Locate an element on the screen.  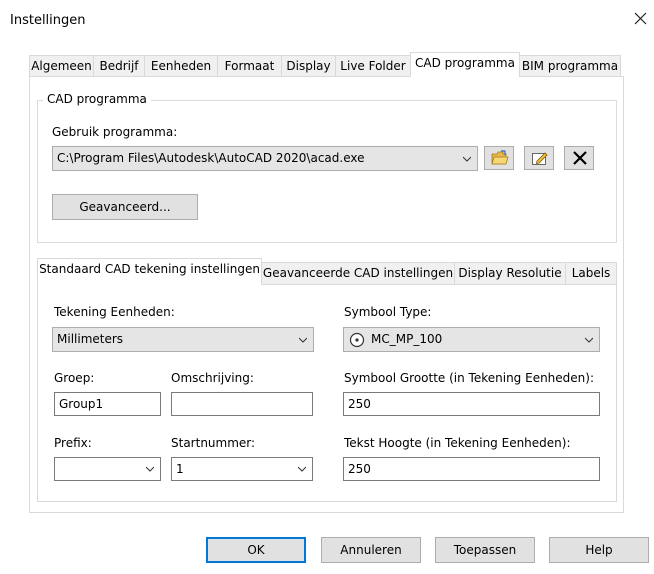
edit-button is located at coordinates (539, 158).